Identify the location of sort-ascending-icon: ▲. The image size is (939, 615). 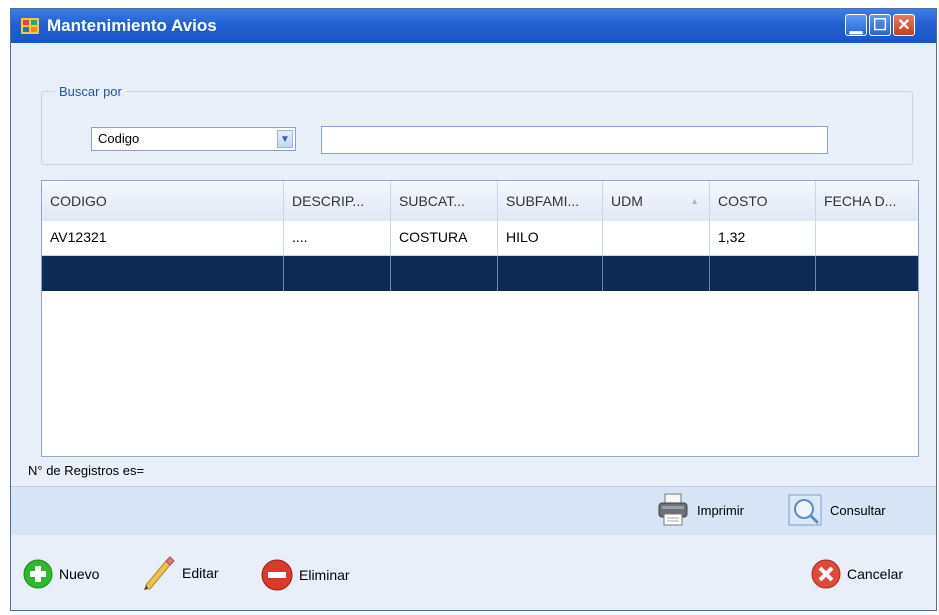
(694, 201).